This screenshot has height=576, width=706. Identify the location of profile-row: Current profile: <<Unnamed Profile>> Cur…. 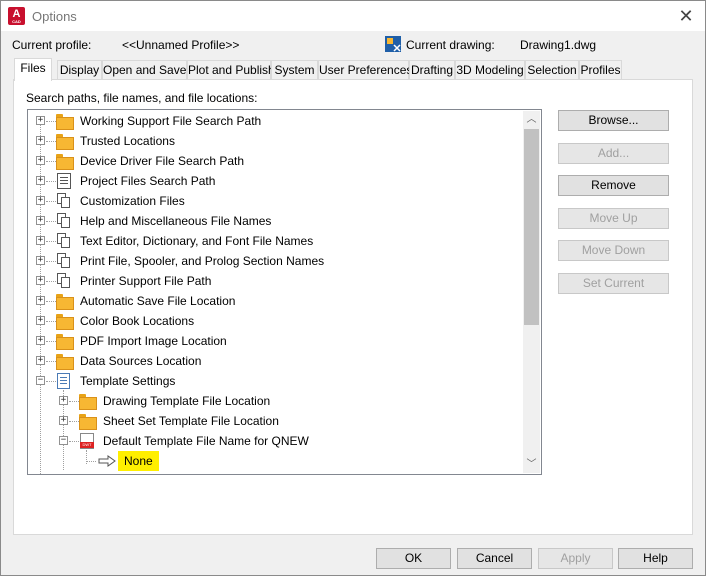
(353, 46).